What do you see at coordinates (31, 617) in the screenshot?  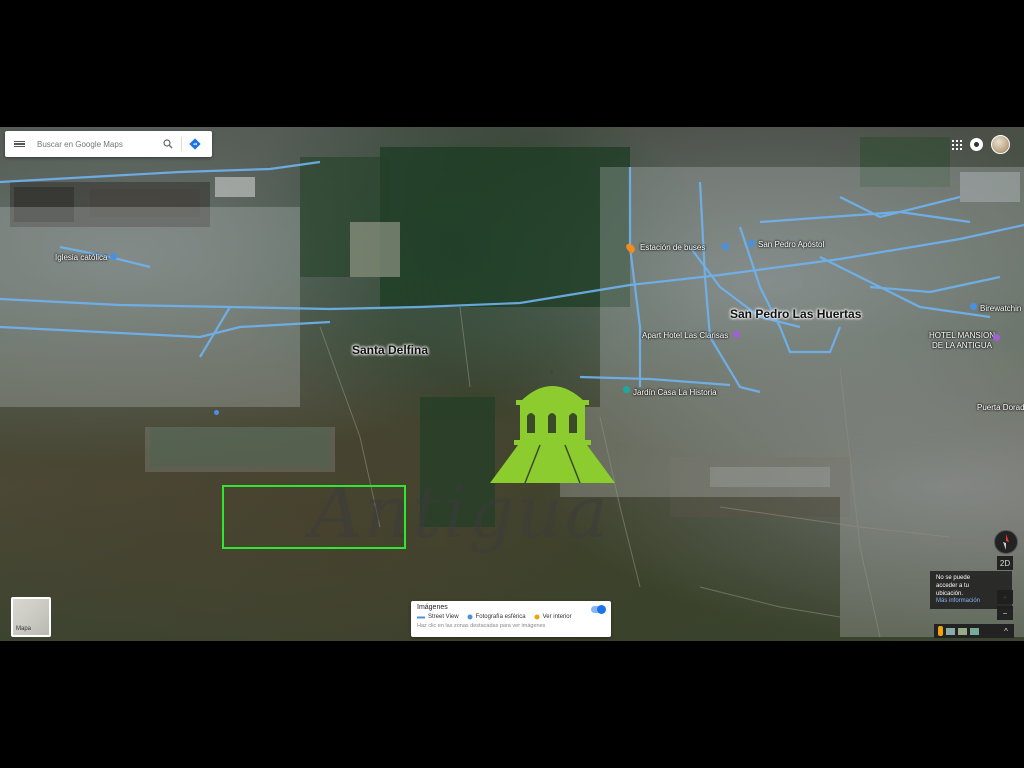 I see `layers-toggle-button: Mapa` at bounding box center [31, 617].